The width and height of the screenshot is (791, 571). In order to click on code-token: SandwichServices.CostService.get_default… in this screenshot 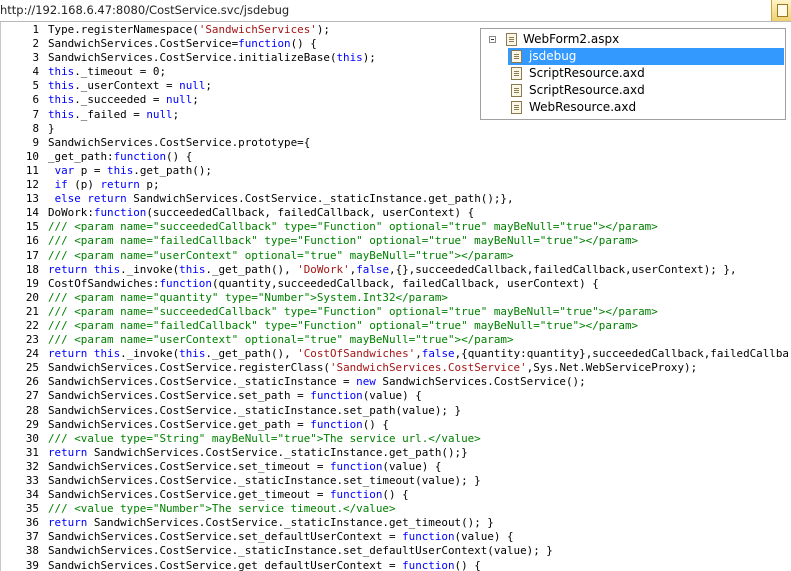, I will do `click(225, 564)`.